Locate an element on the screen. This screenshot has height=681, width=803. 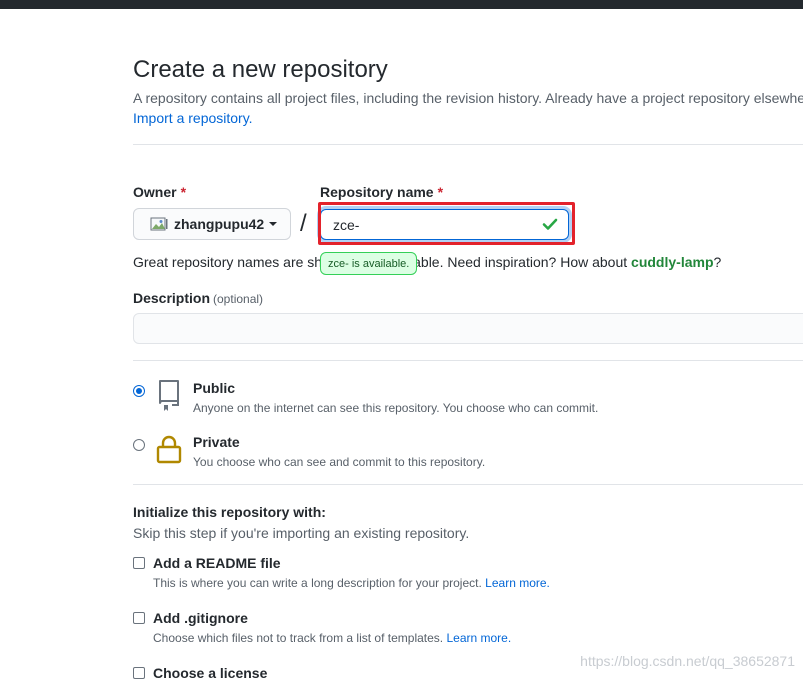
name-suggestion-link: cuddly-lamp is located at coordinates (672, 262).